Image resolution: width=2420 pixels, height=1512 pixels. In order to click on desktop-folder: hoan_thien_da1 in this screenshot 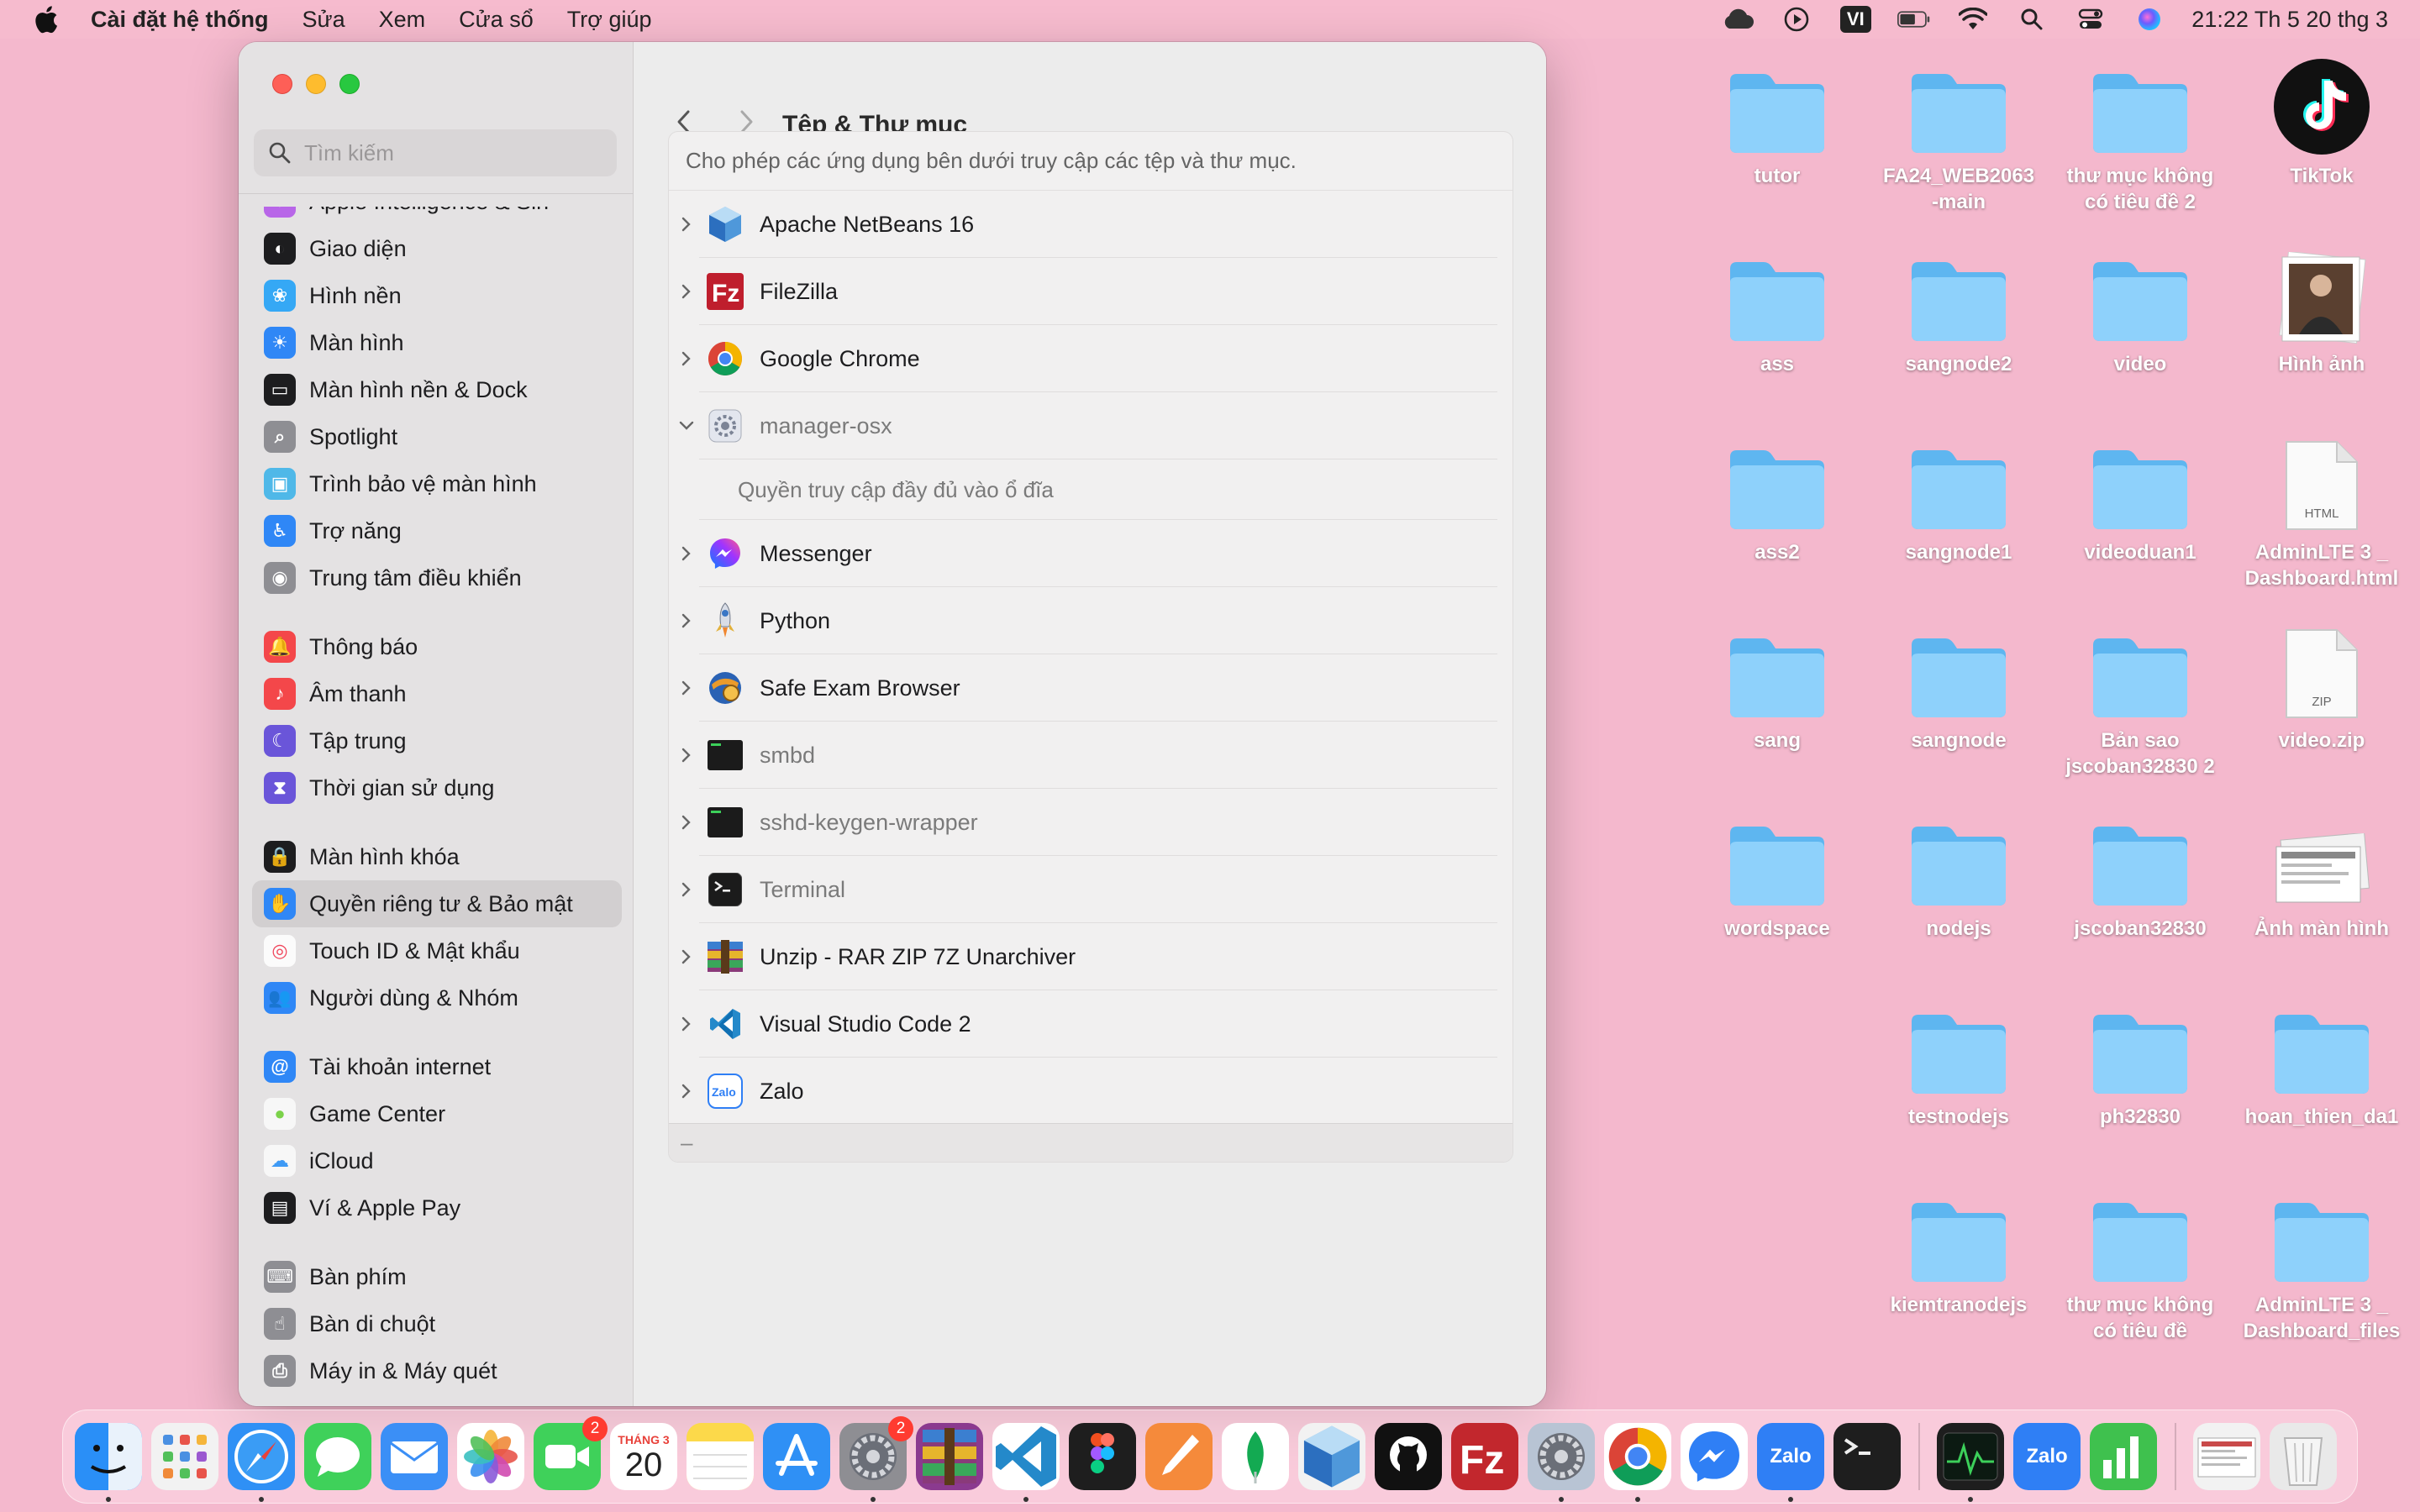, I will do `click(2322, 1067)`.